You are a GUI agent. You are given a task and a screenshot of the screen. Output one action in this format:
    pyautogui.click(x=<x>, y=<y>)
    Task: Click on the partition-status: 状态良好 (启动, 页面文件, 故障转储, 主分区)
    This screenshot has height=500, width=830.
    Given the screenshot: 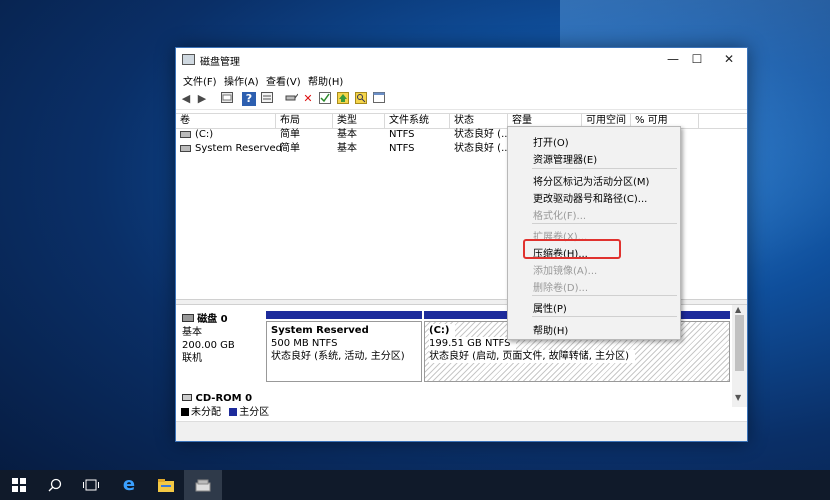 What is the action you would take?
    pyautogui.click(x=532, y=356)
    